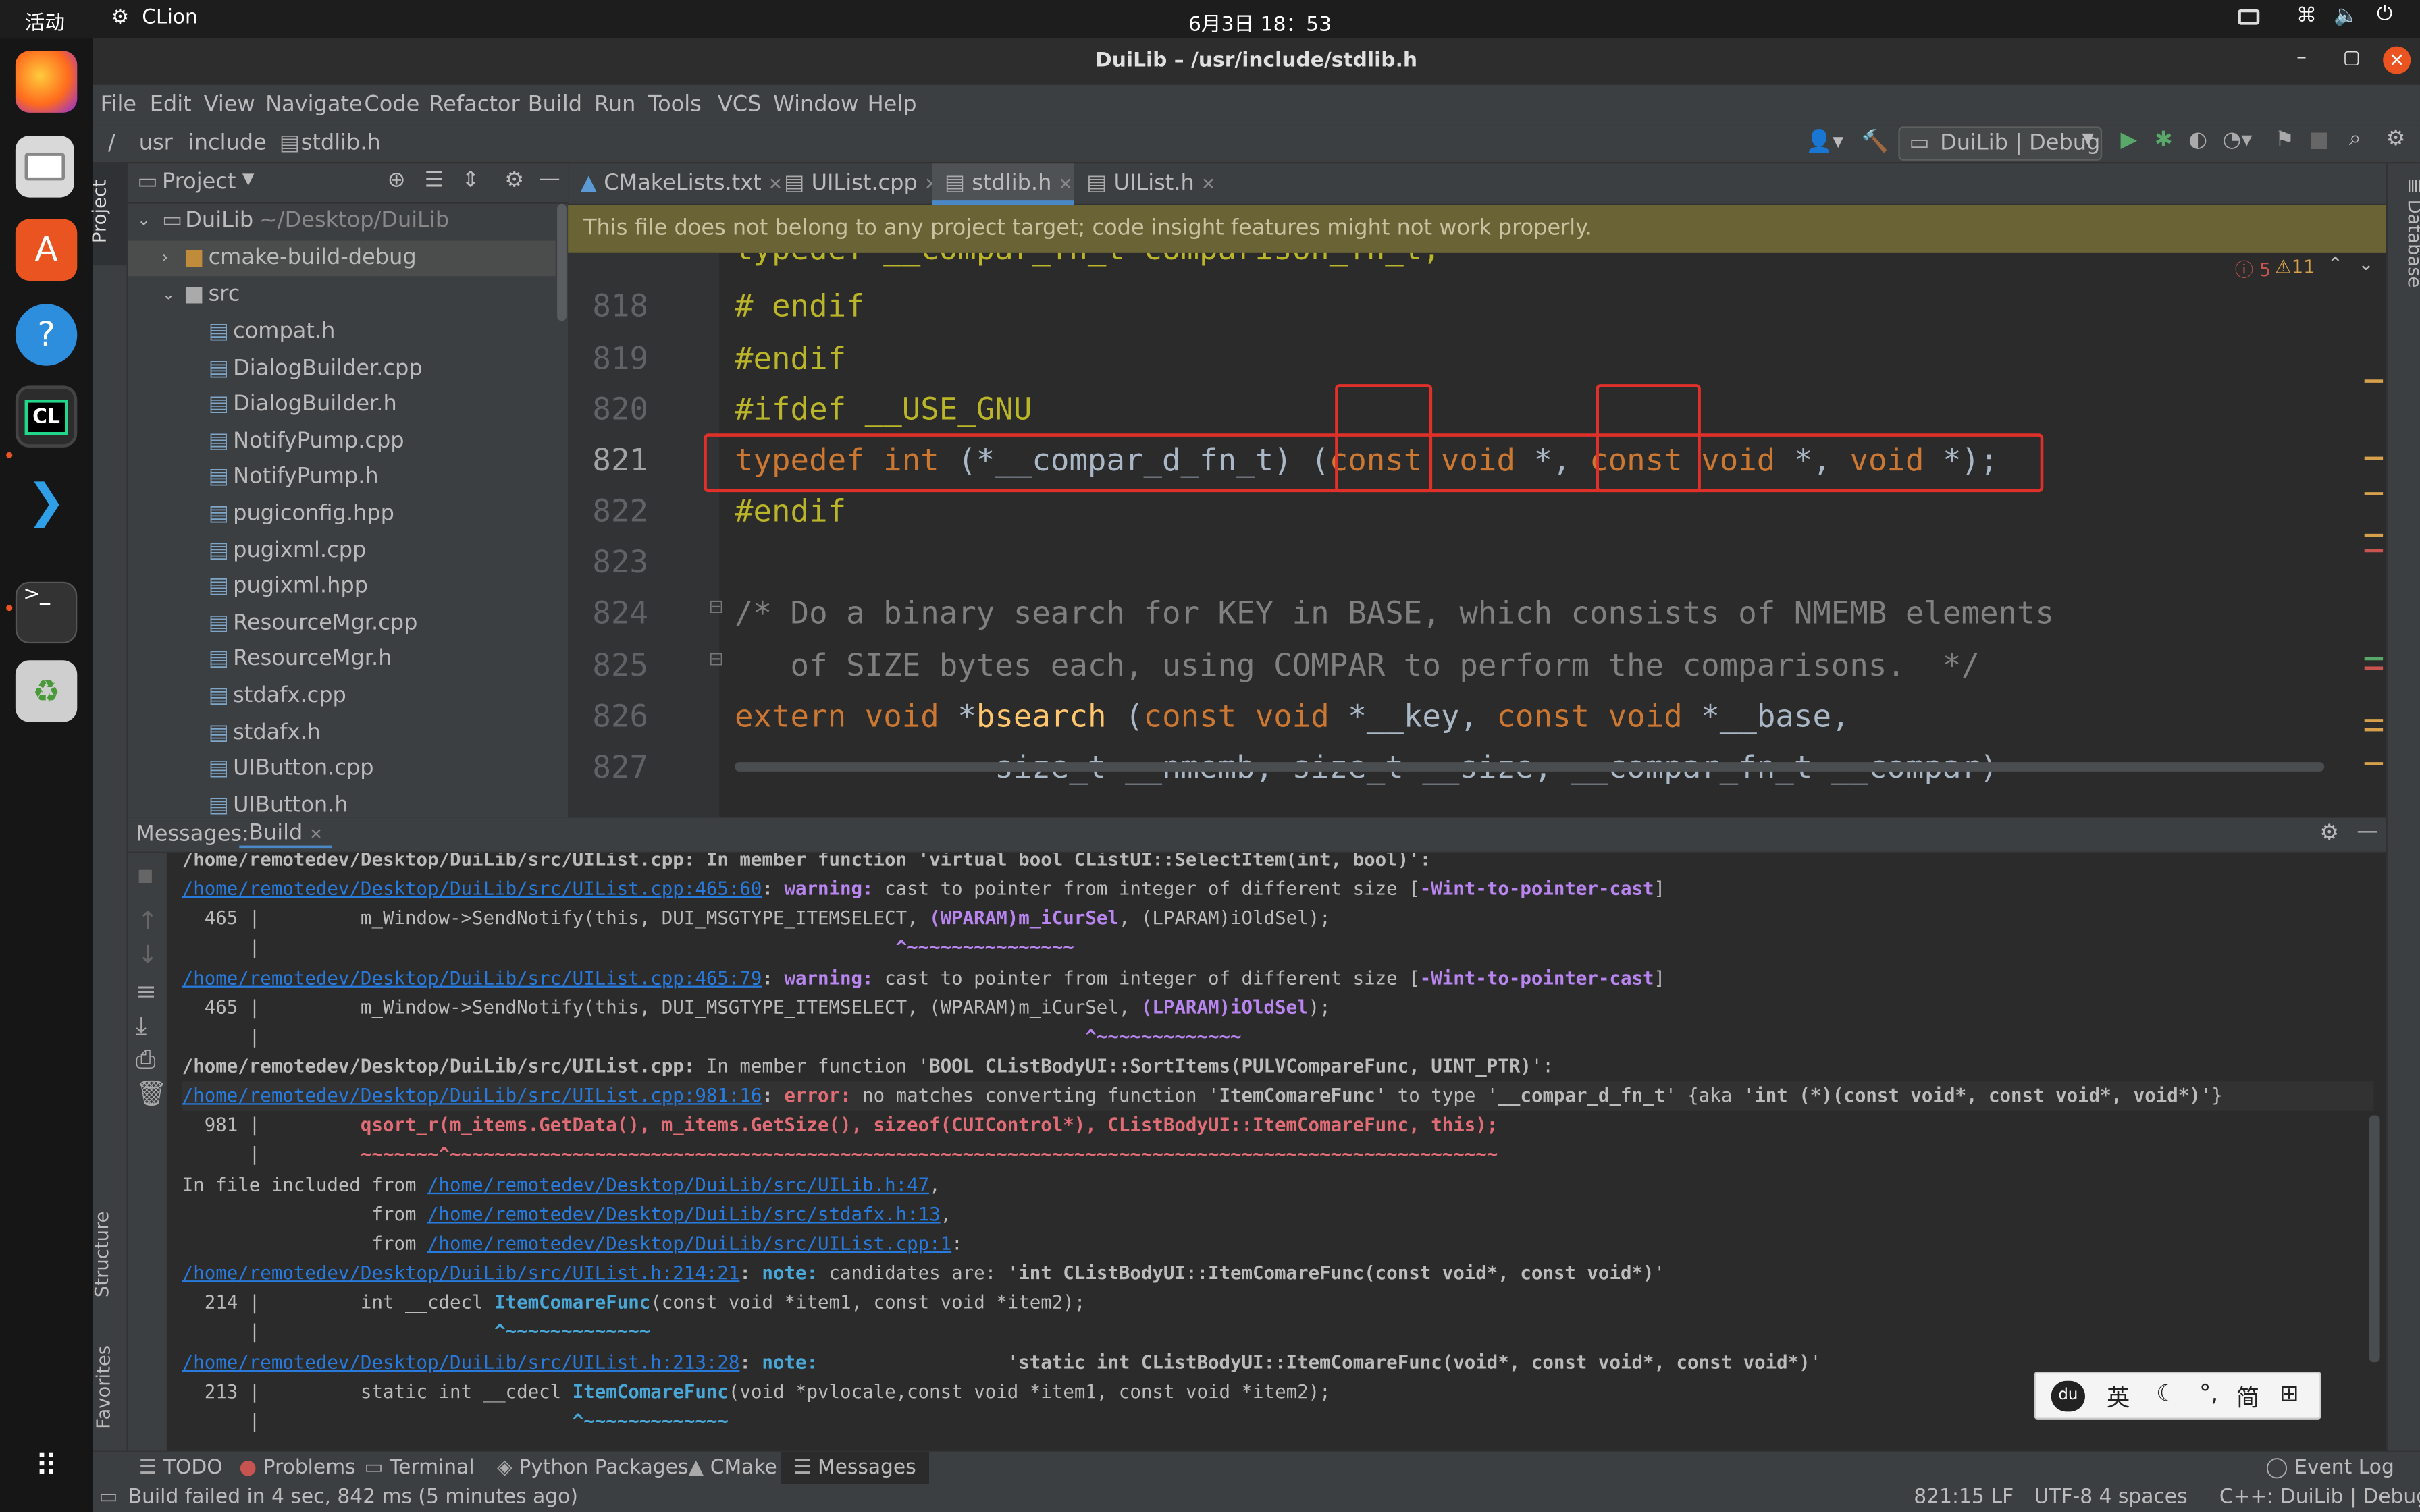  What do you see at coordinates (2129, 140) in the screenshot?
I see `run-icon: ▶` at bounding box center [2129, 140].